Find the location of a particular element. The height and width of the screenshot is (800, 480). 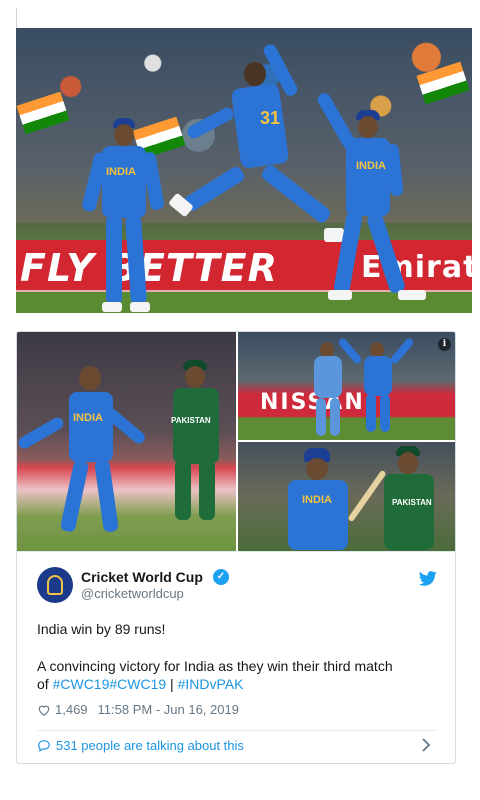

tweet-meta: 1,469 11:58 PM - Jun 16, 2019 is located at coordinates (138, 709).